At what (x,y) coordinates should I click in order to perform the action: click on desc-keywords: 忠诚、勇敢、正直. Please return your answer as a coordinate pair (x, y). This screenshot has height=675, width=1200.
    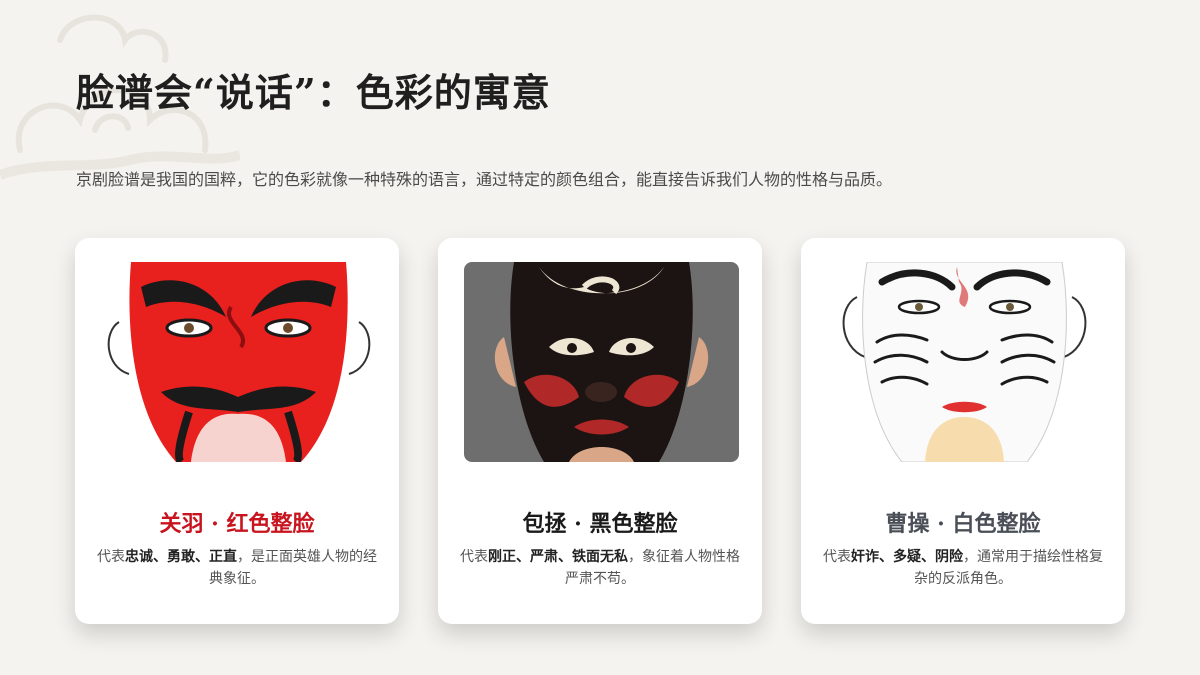
    Looking at the image, I should click on (181, 557).